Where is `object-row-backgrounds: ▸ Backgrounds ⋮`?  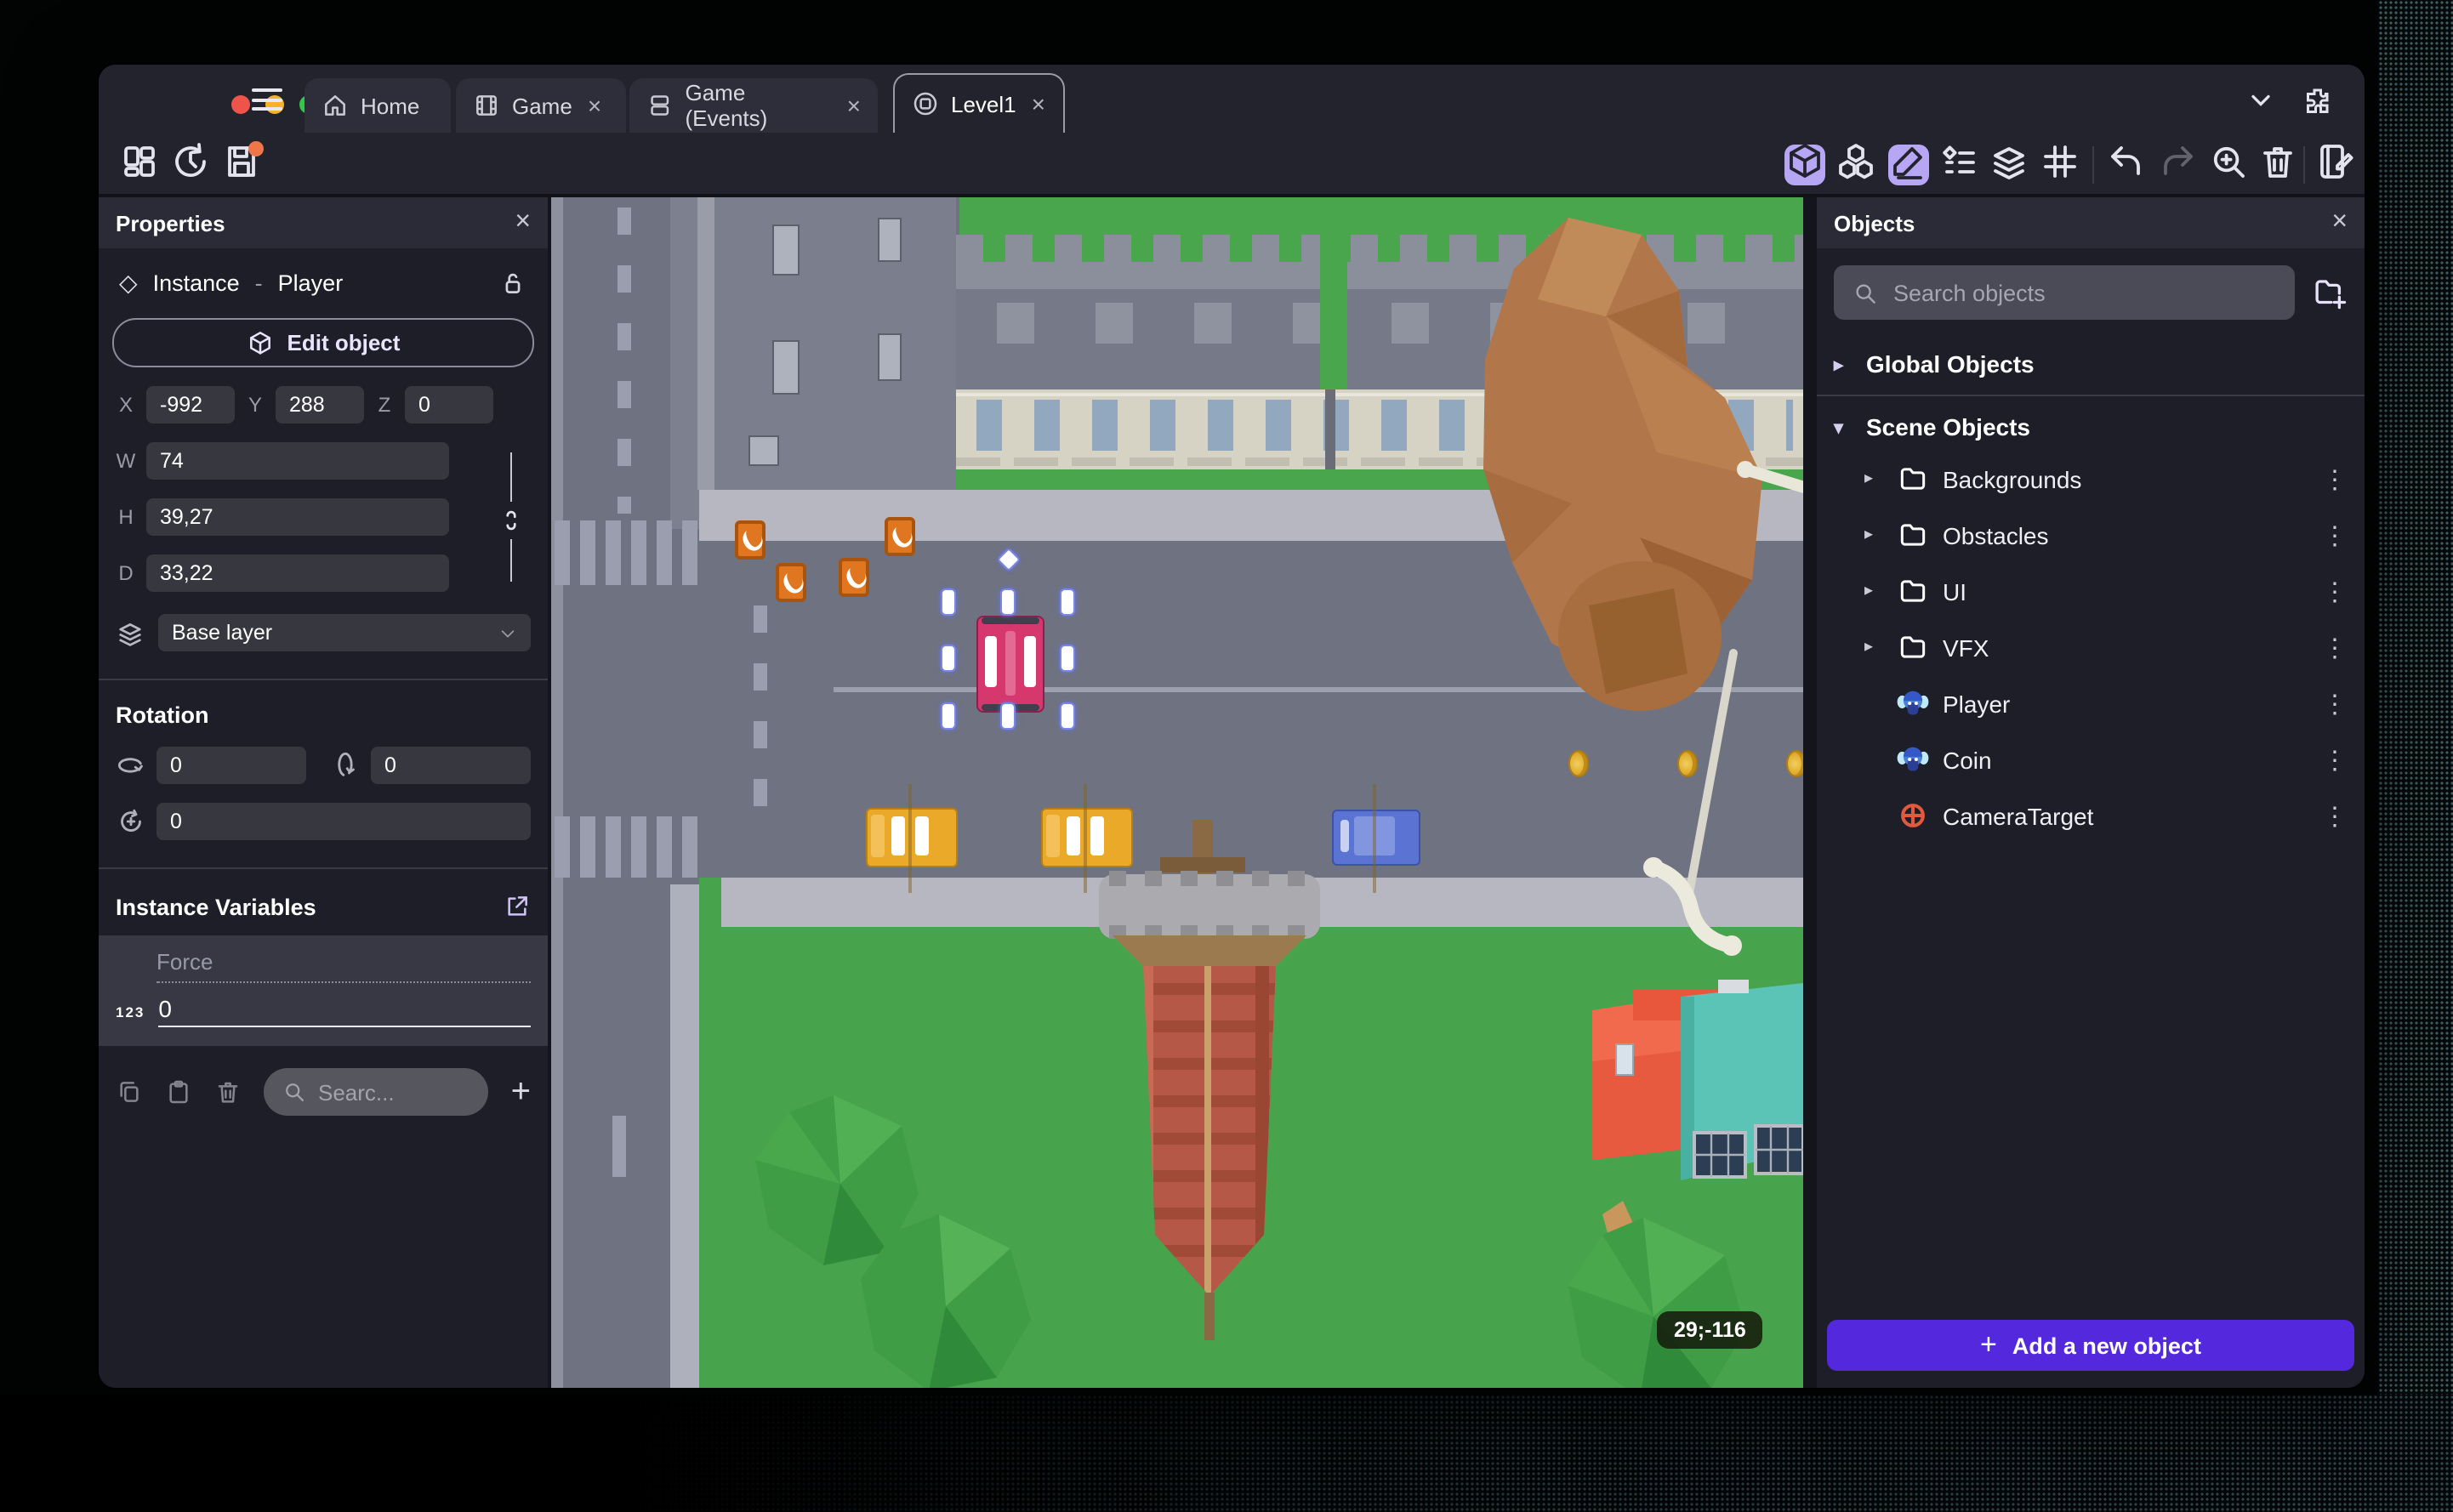 object-row-backgrounds: ▸ Backgrounds ⋮ is located at coordinates (2091, 479).